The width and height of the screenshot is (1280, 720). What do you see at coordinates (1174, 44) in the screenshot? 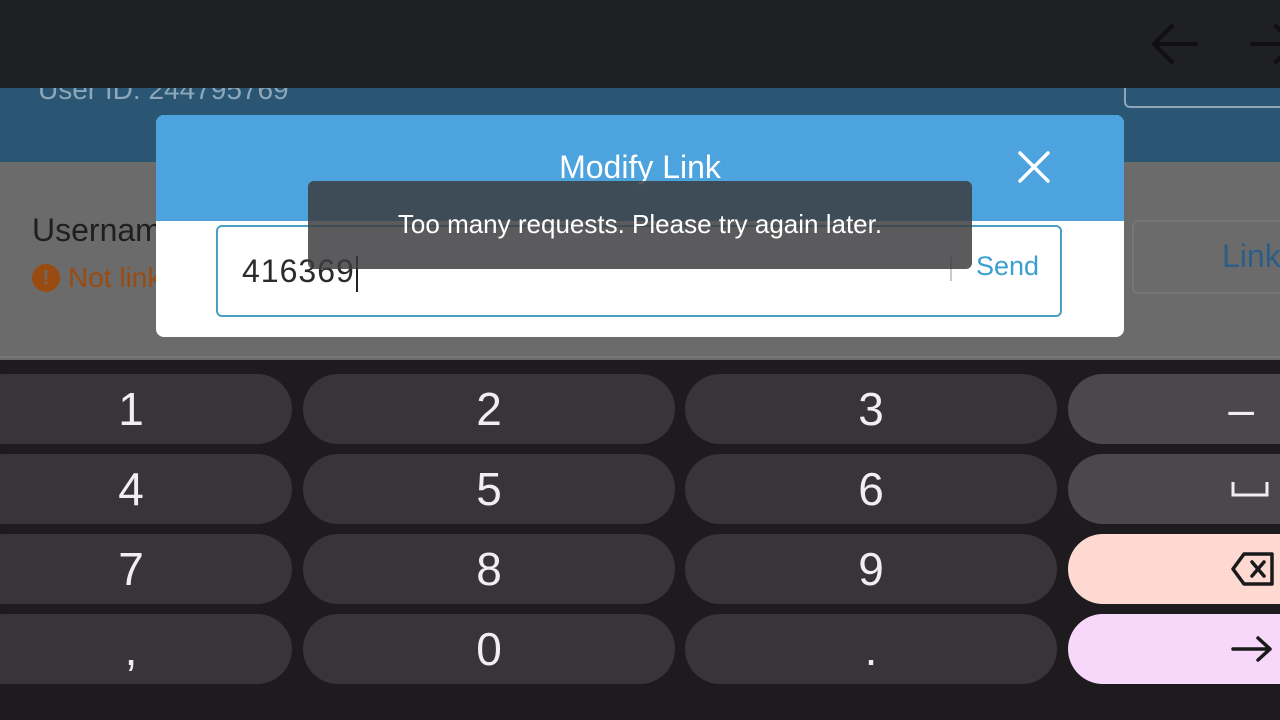
I see `back-arrow-icon` at bounding box center [1174, 44].